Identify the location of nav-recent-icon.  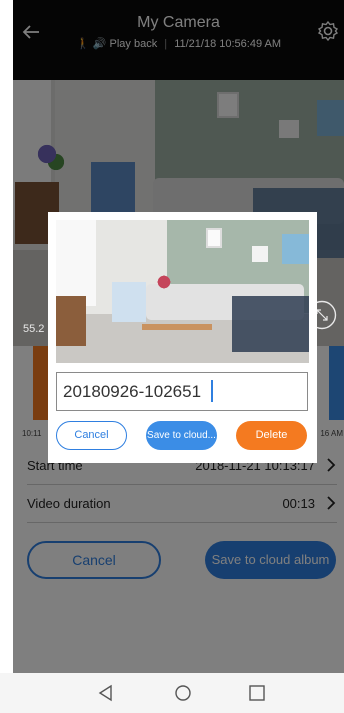
(257, 693).